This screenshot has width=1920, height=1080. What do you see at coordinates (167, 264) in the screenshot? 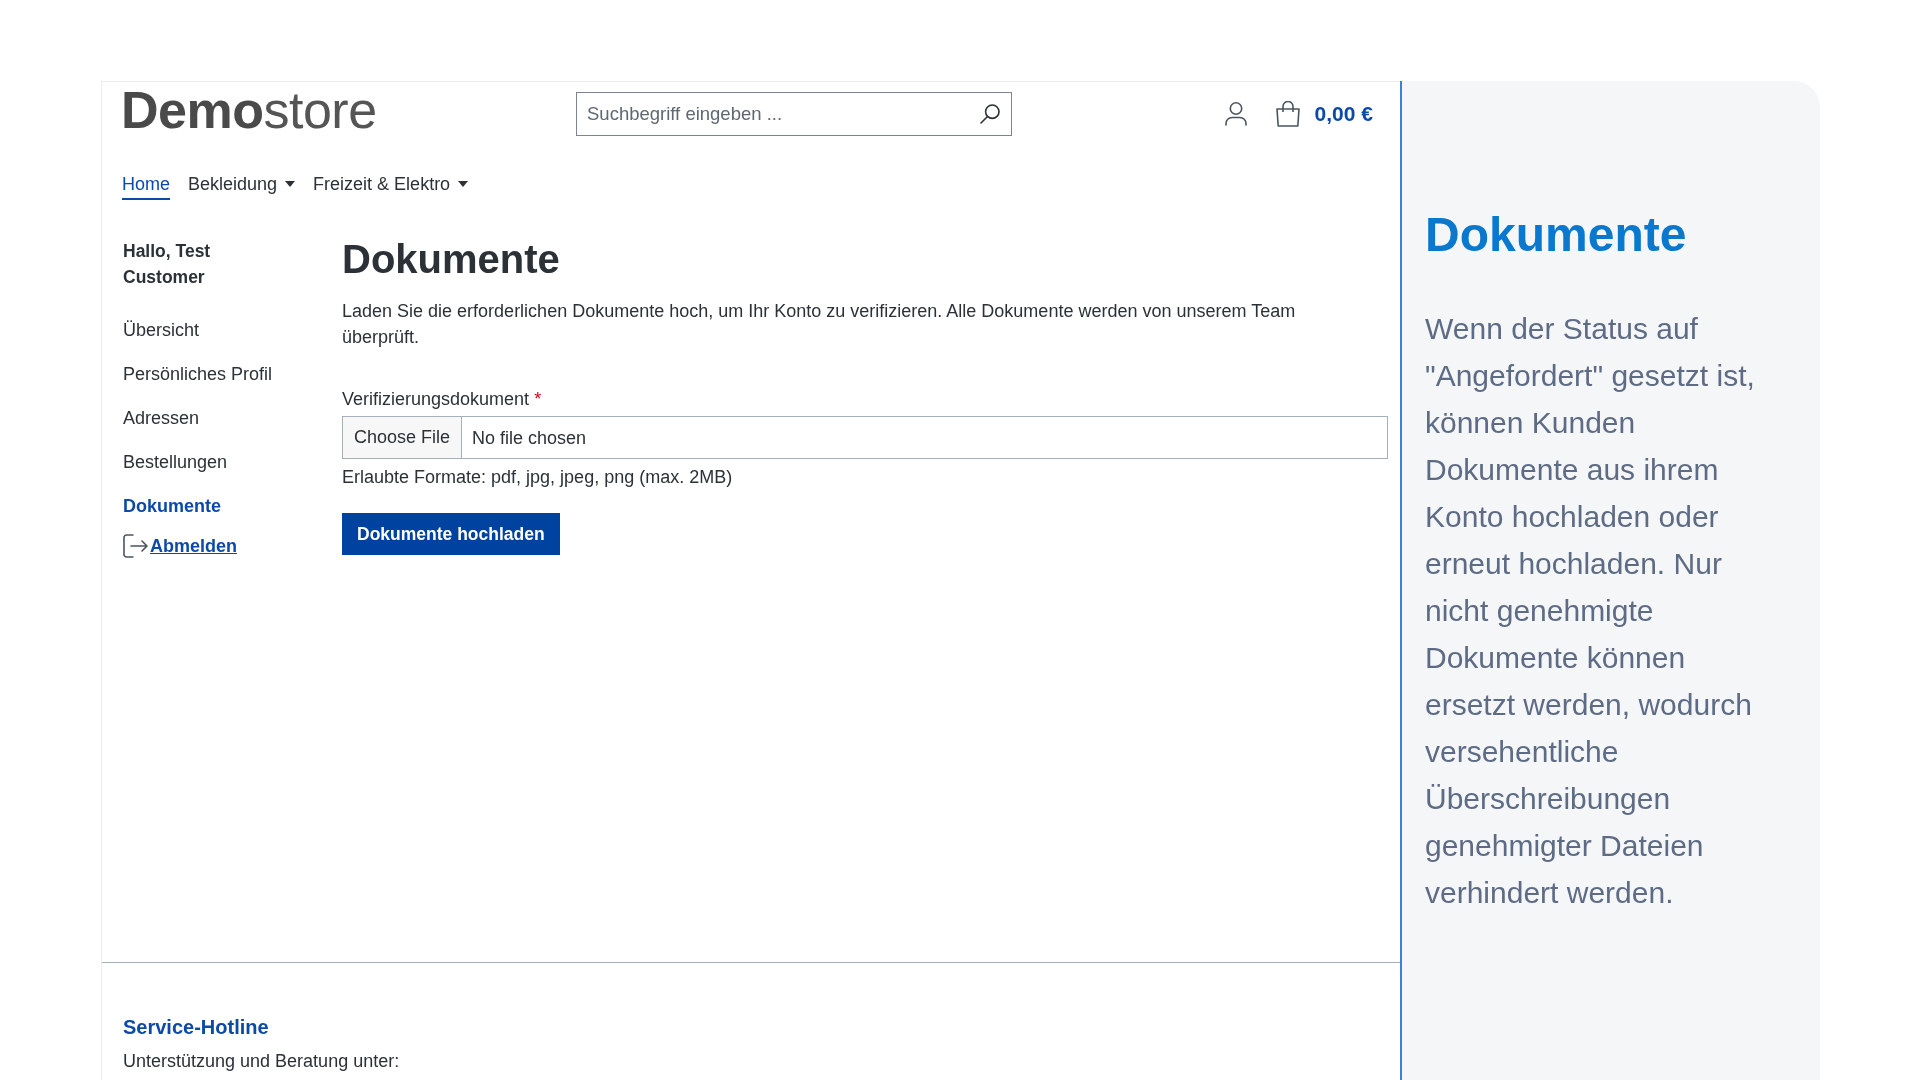
I see `greeting-text: Hallo, Test Customer` at bounding box center [167, 264].